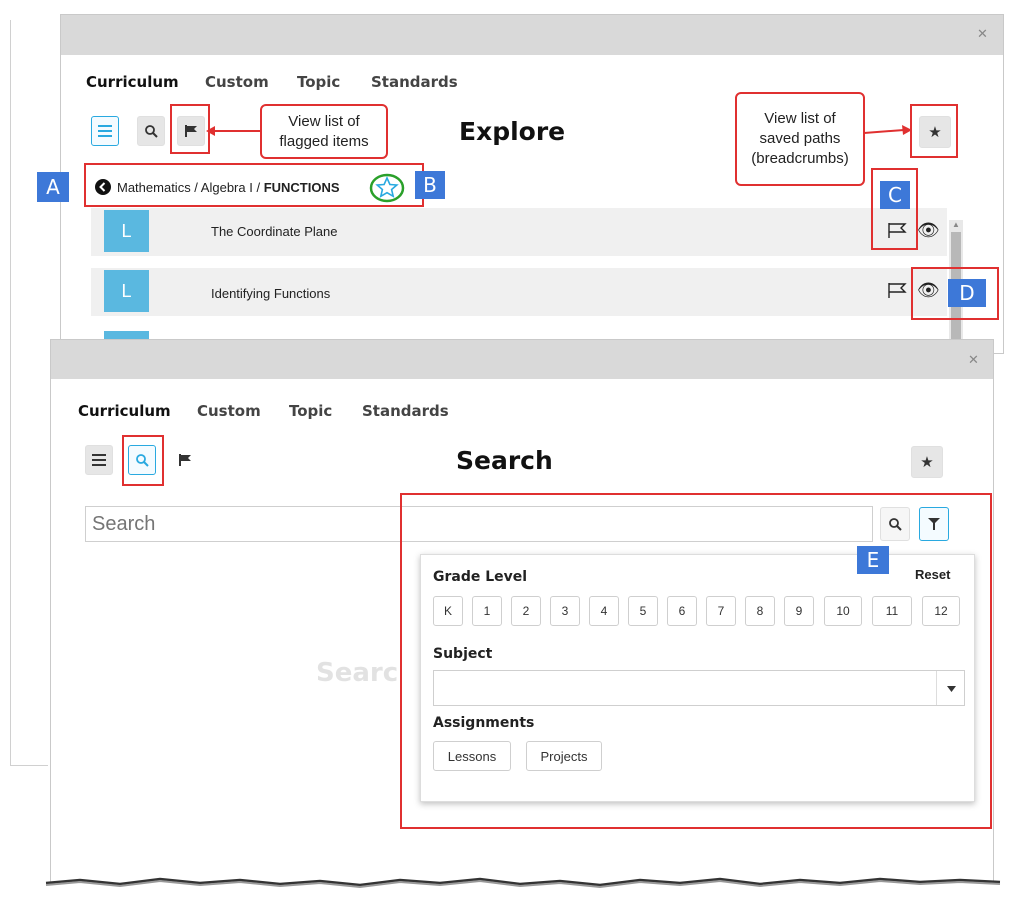  Describe the element at coordinates (504, 460) in the screenshot. I see `page-title: Search` at that location.